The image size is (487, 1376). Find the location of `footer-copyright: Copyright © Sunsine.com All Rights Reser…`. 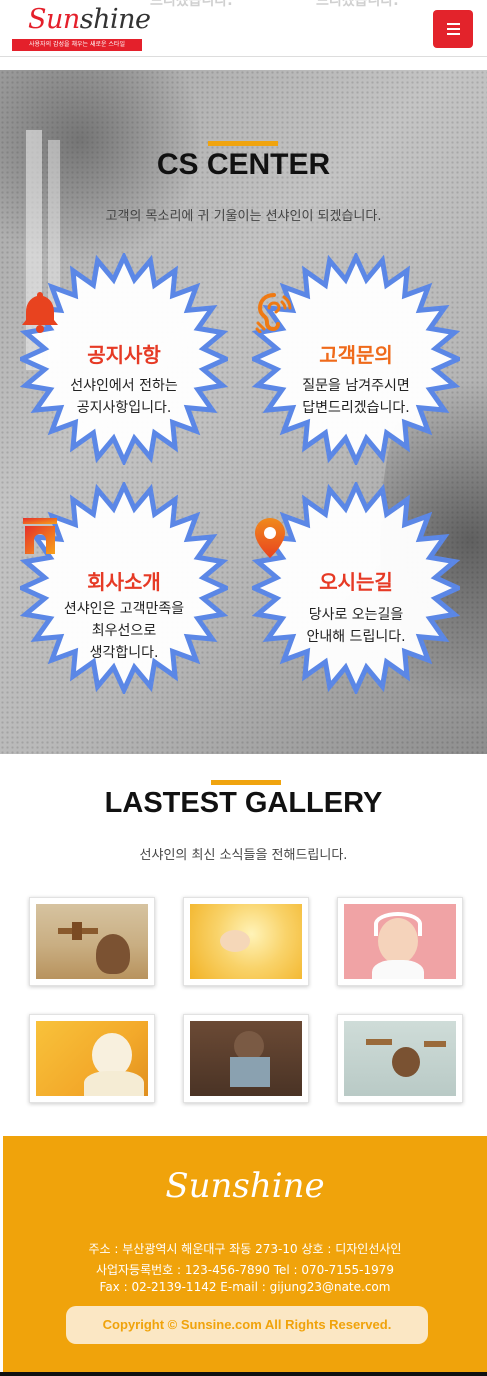

footer-copyright: Copyright © Sunsine.com All Rights Reser… is located at coordinates (247, 1325).